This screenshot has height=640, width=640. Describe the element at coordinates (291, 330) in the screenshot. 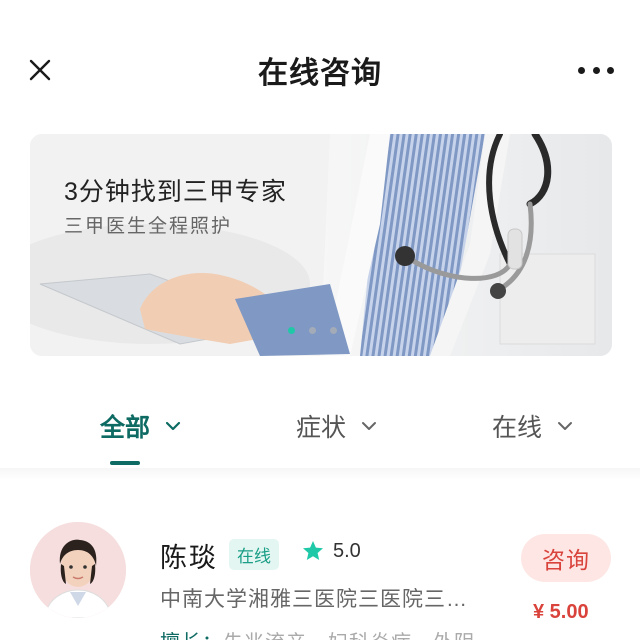

I see `carousel-dot-active` at that location.